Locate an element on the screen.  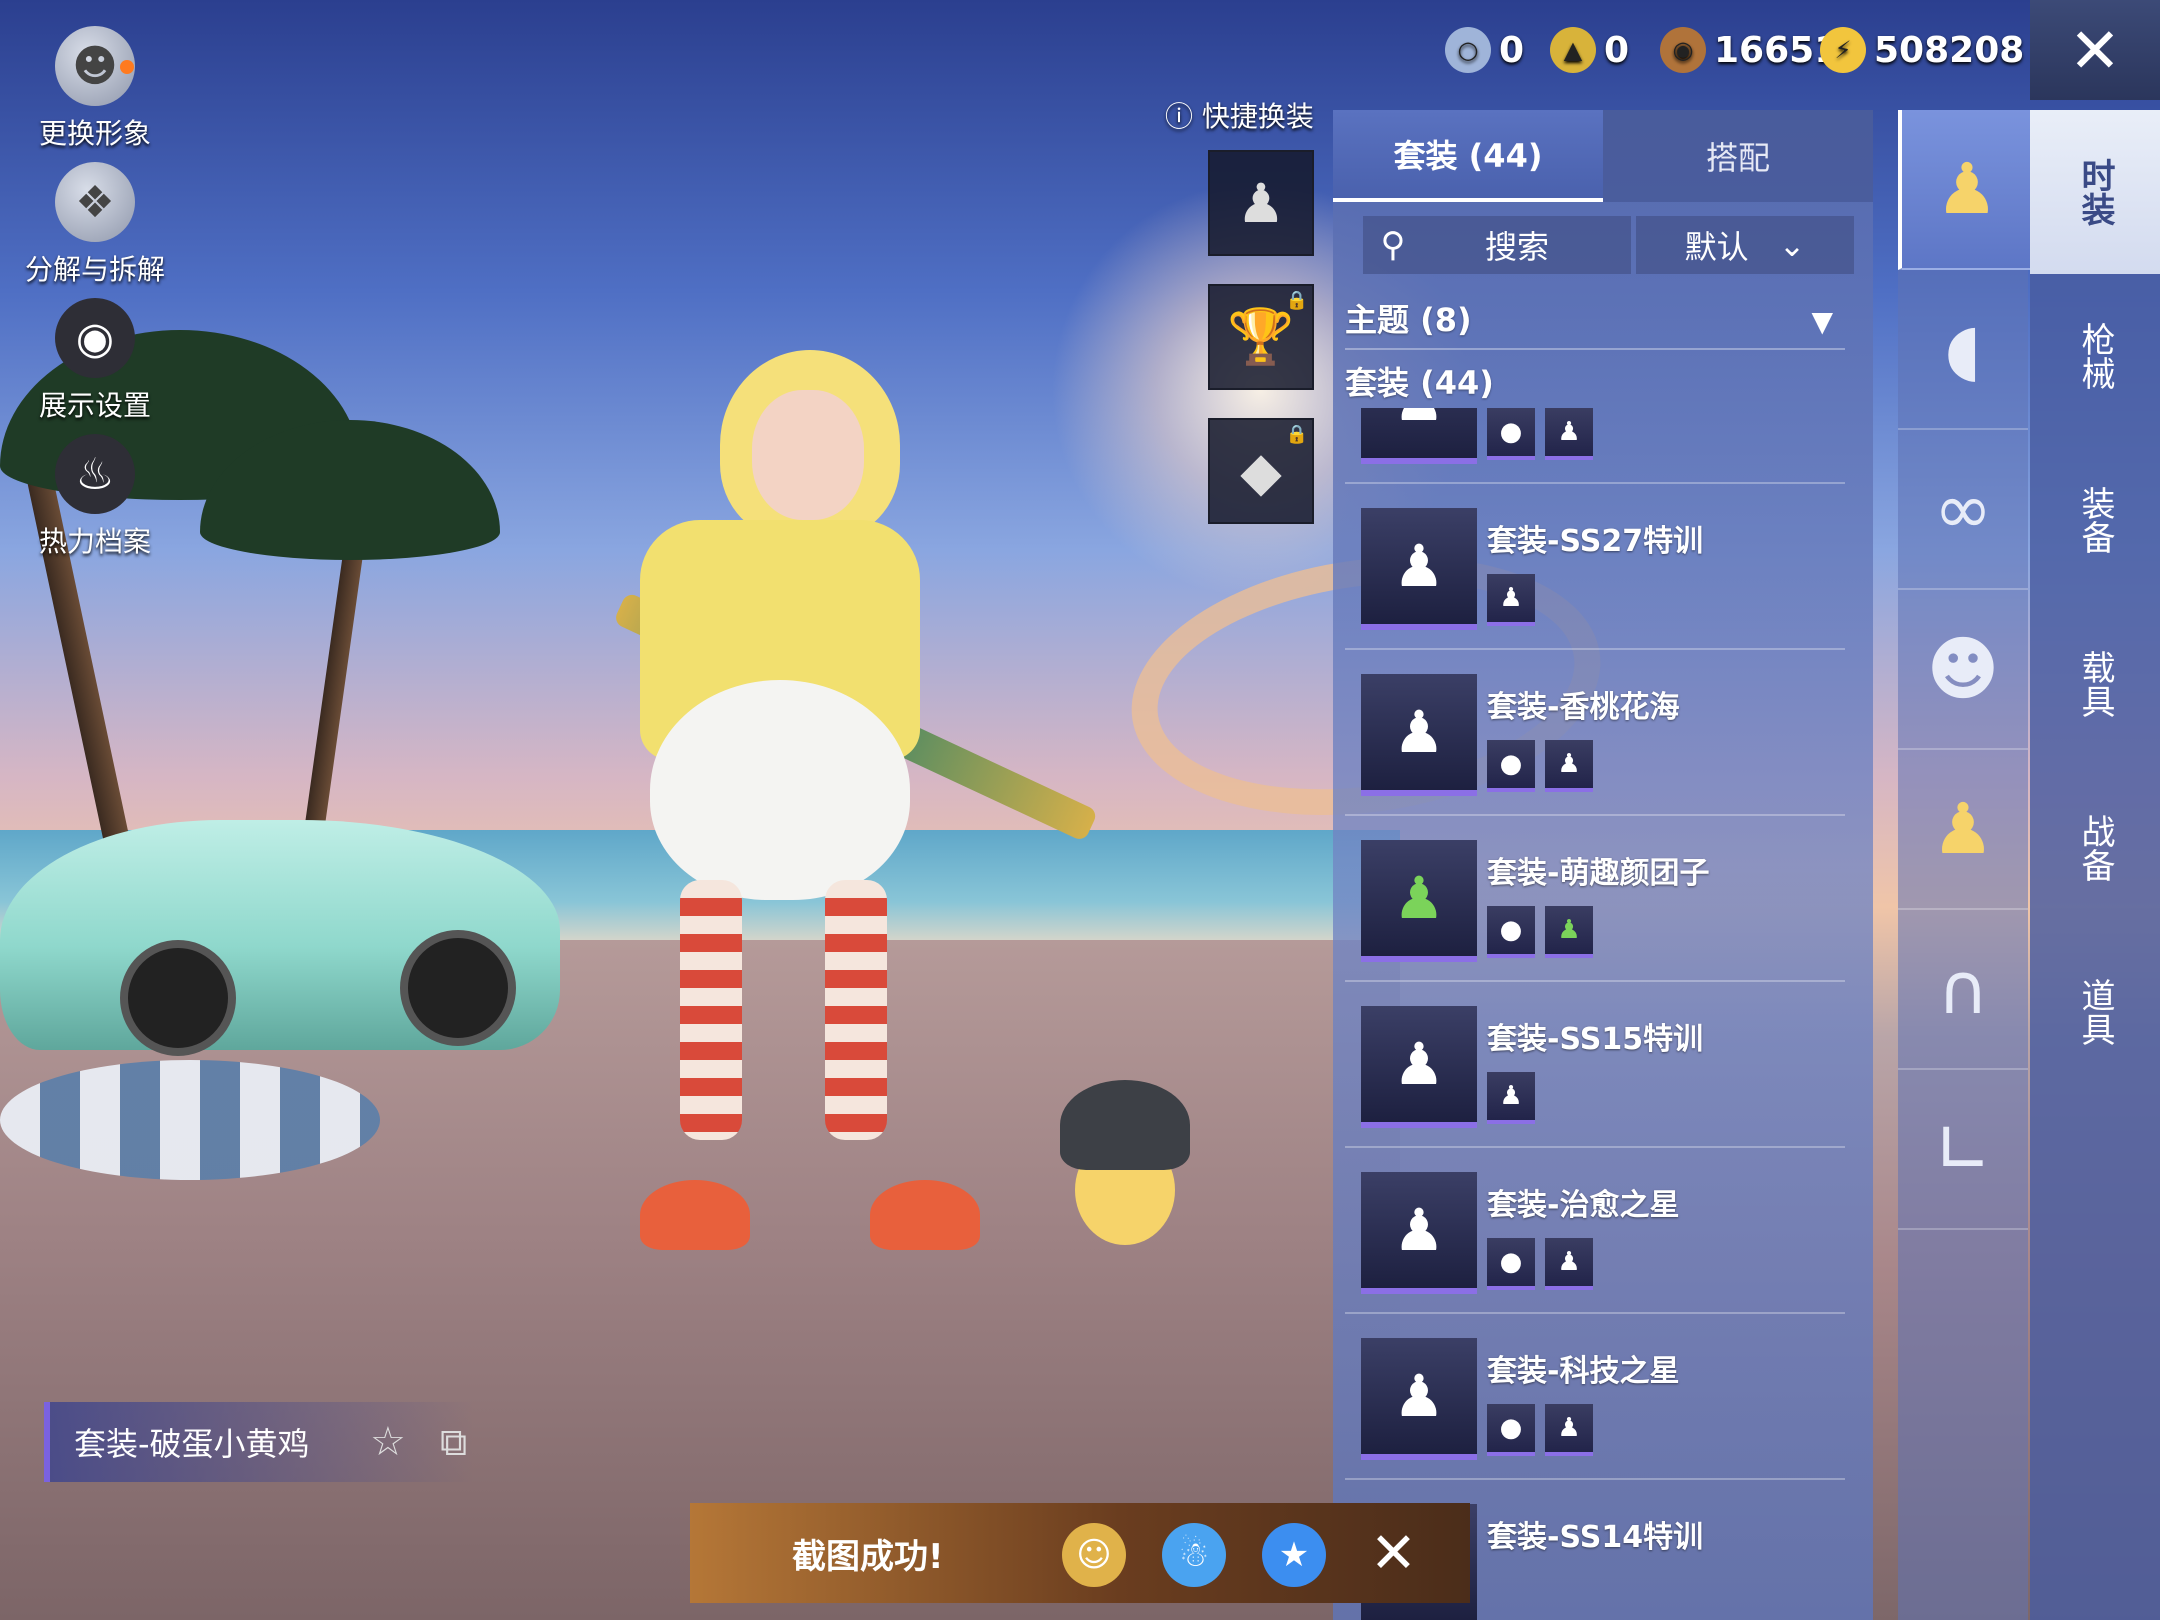
sort-dropdown: 默认 ⌄ is located at coordinates (1745, 245).